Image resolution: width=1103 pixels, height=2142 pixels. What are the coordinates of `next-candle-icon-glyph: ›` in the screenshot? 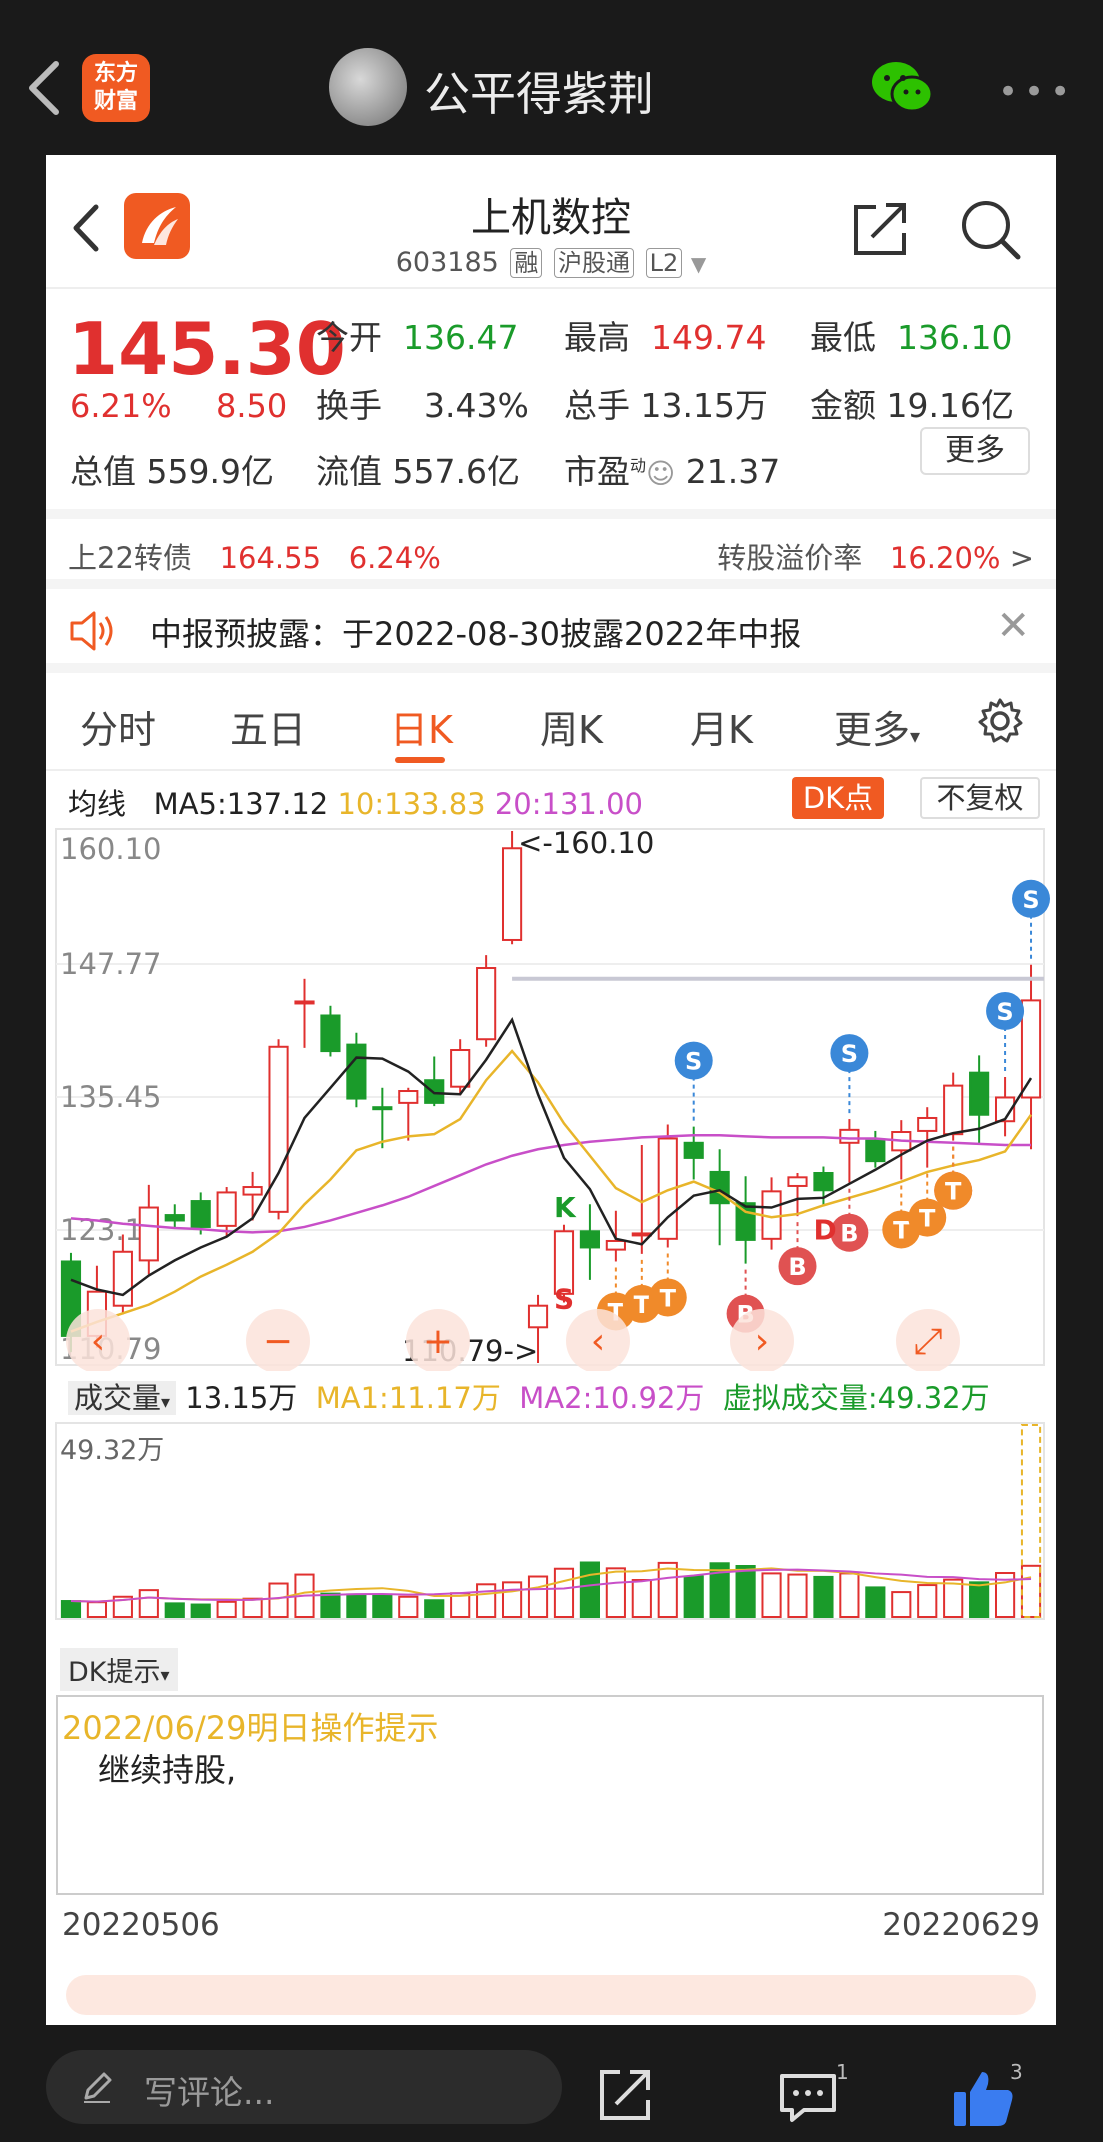 It's located at (762, 1341).